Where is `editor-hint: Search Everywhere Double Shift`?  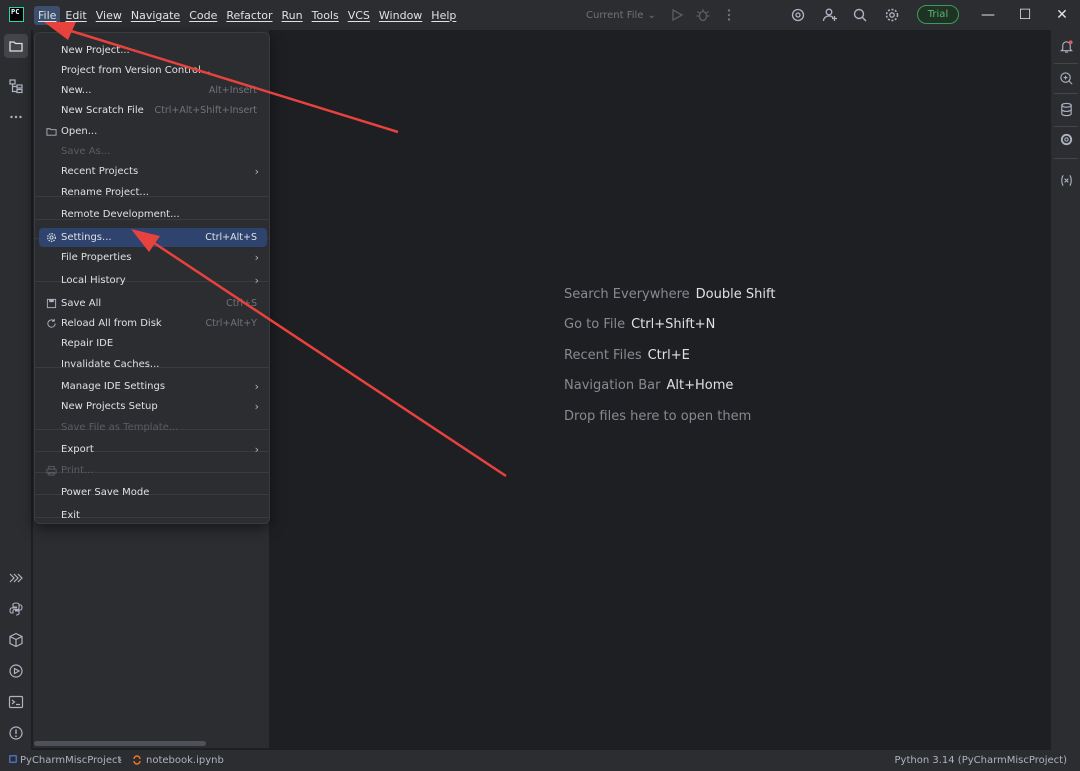 editor-hint: Search Everywhere Double Shift is located at coordinates (669, 294).